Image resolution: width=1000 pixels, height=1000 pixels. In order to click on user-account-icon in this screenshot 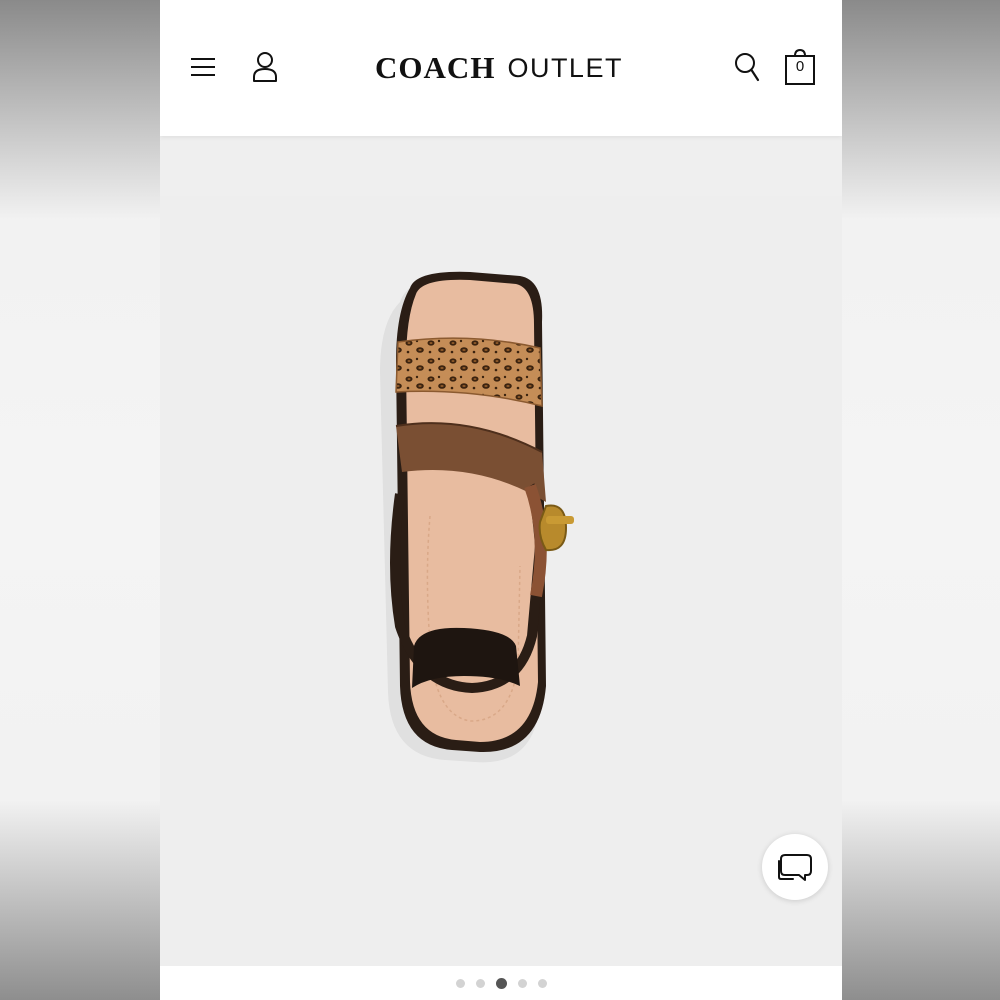, I will do `click(265, 67)`.